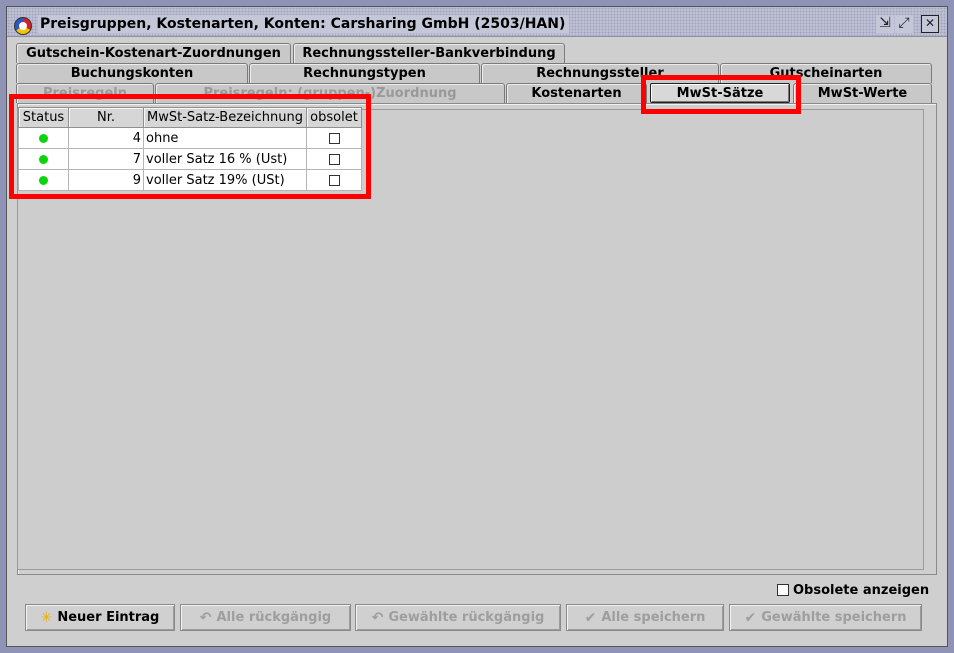 Image resolution: width=954 pixels, height=653 pixels. Describe the element at coordinates (23, 26) in the screenshot. I see `app-logo-icon` at that location.